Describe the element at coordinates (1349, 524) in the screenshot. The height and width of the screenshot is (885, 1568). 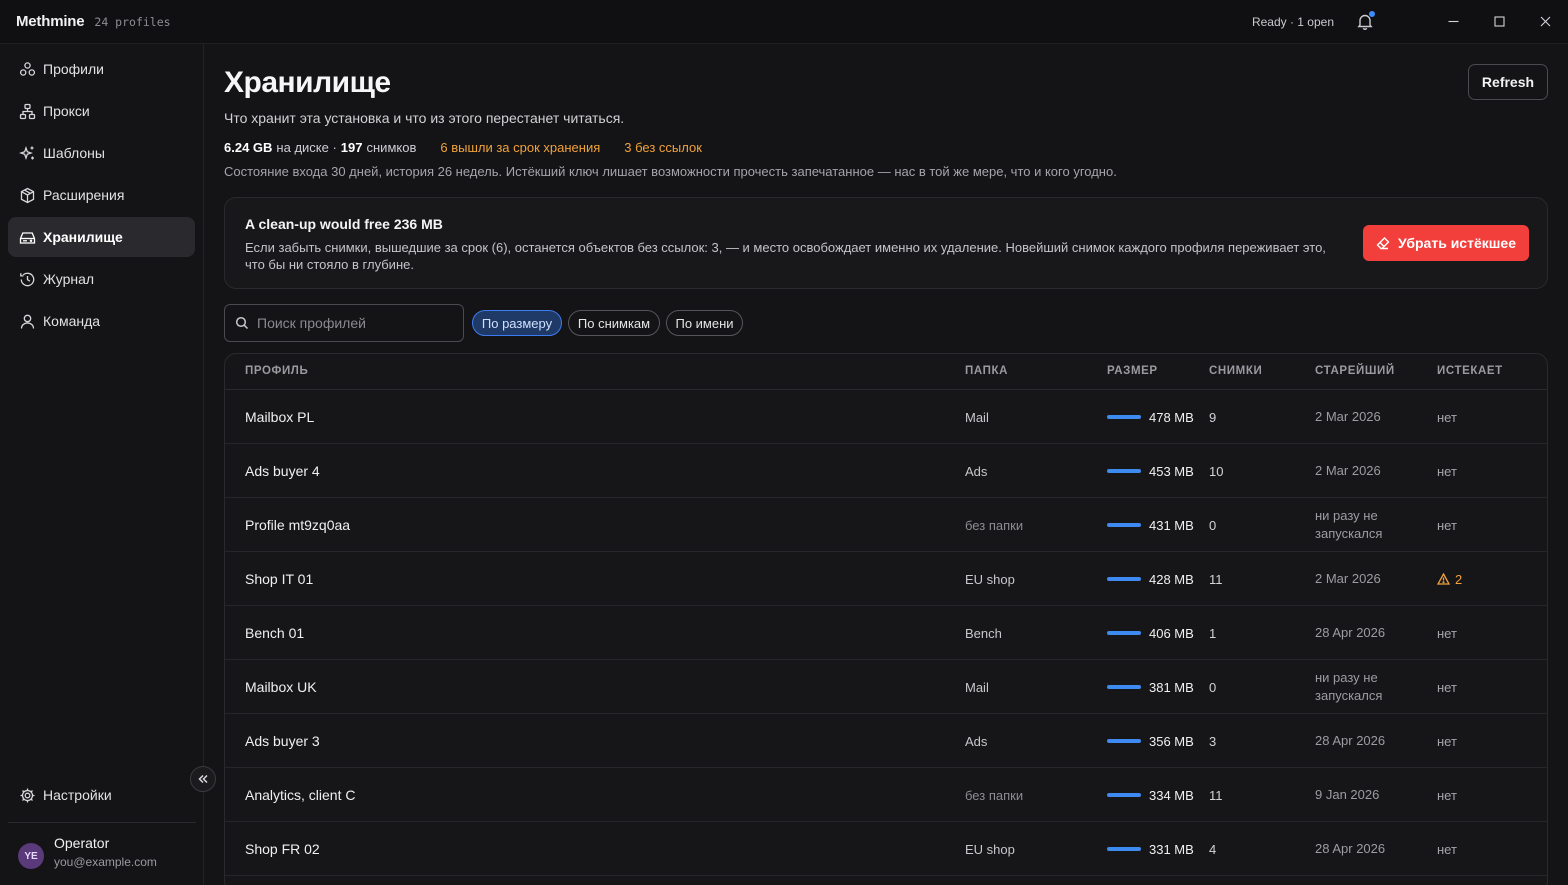
I see `oldest-snapshot: ни разу не запускался` at that location.